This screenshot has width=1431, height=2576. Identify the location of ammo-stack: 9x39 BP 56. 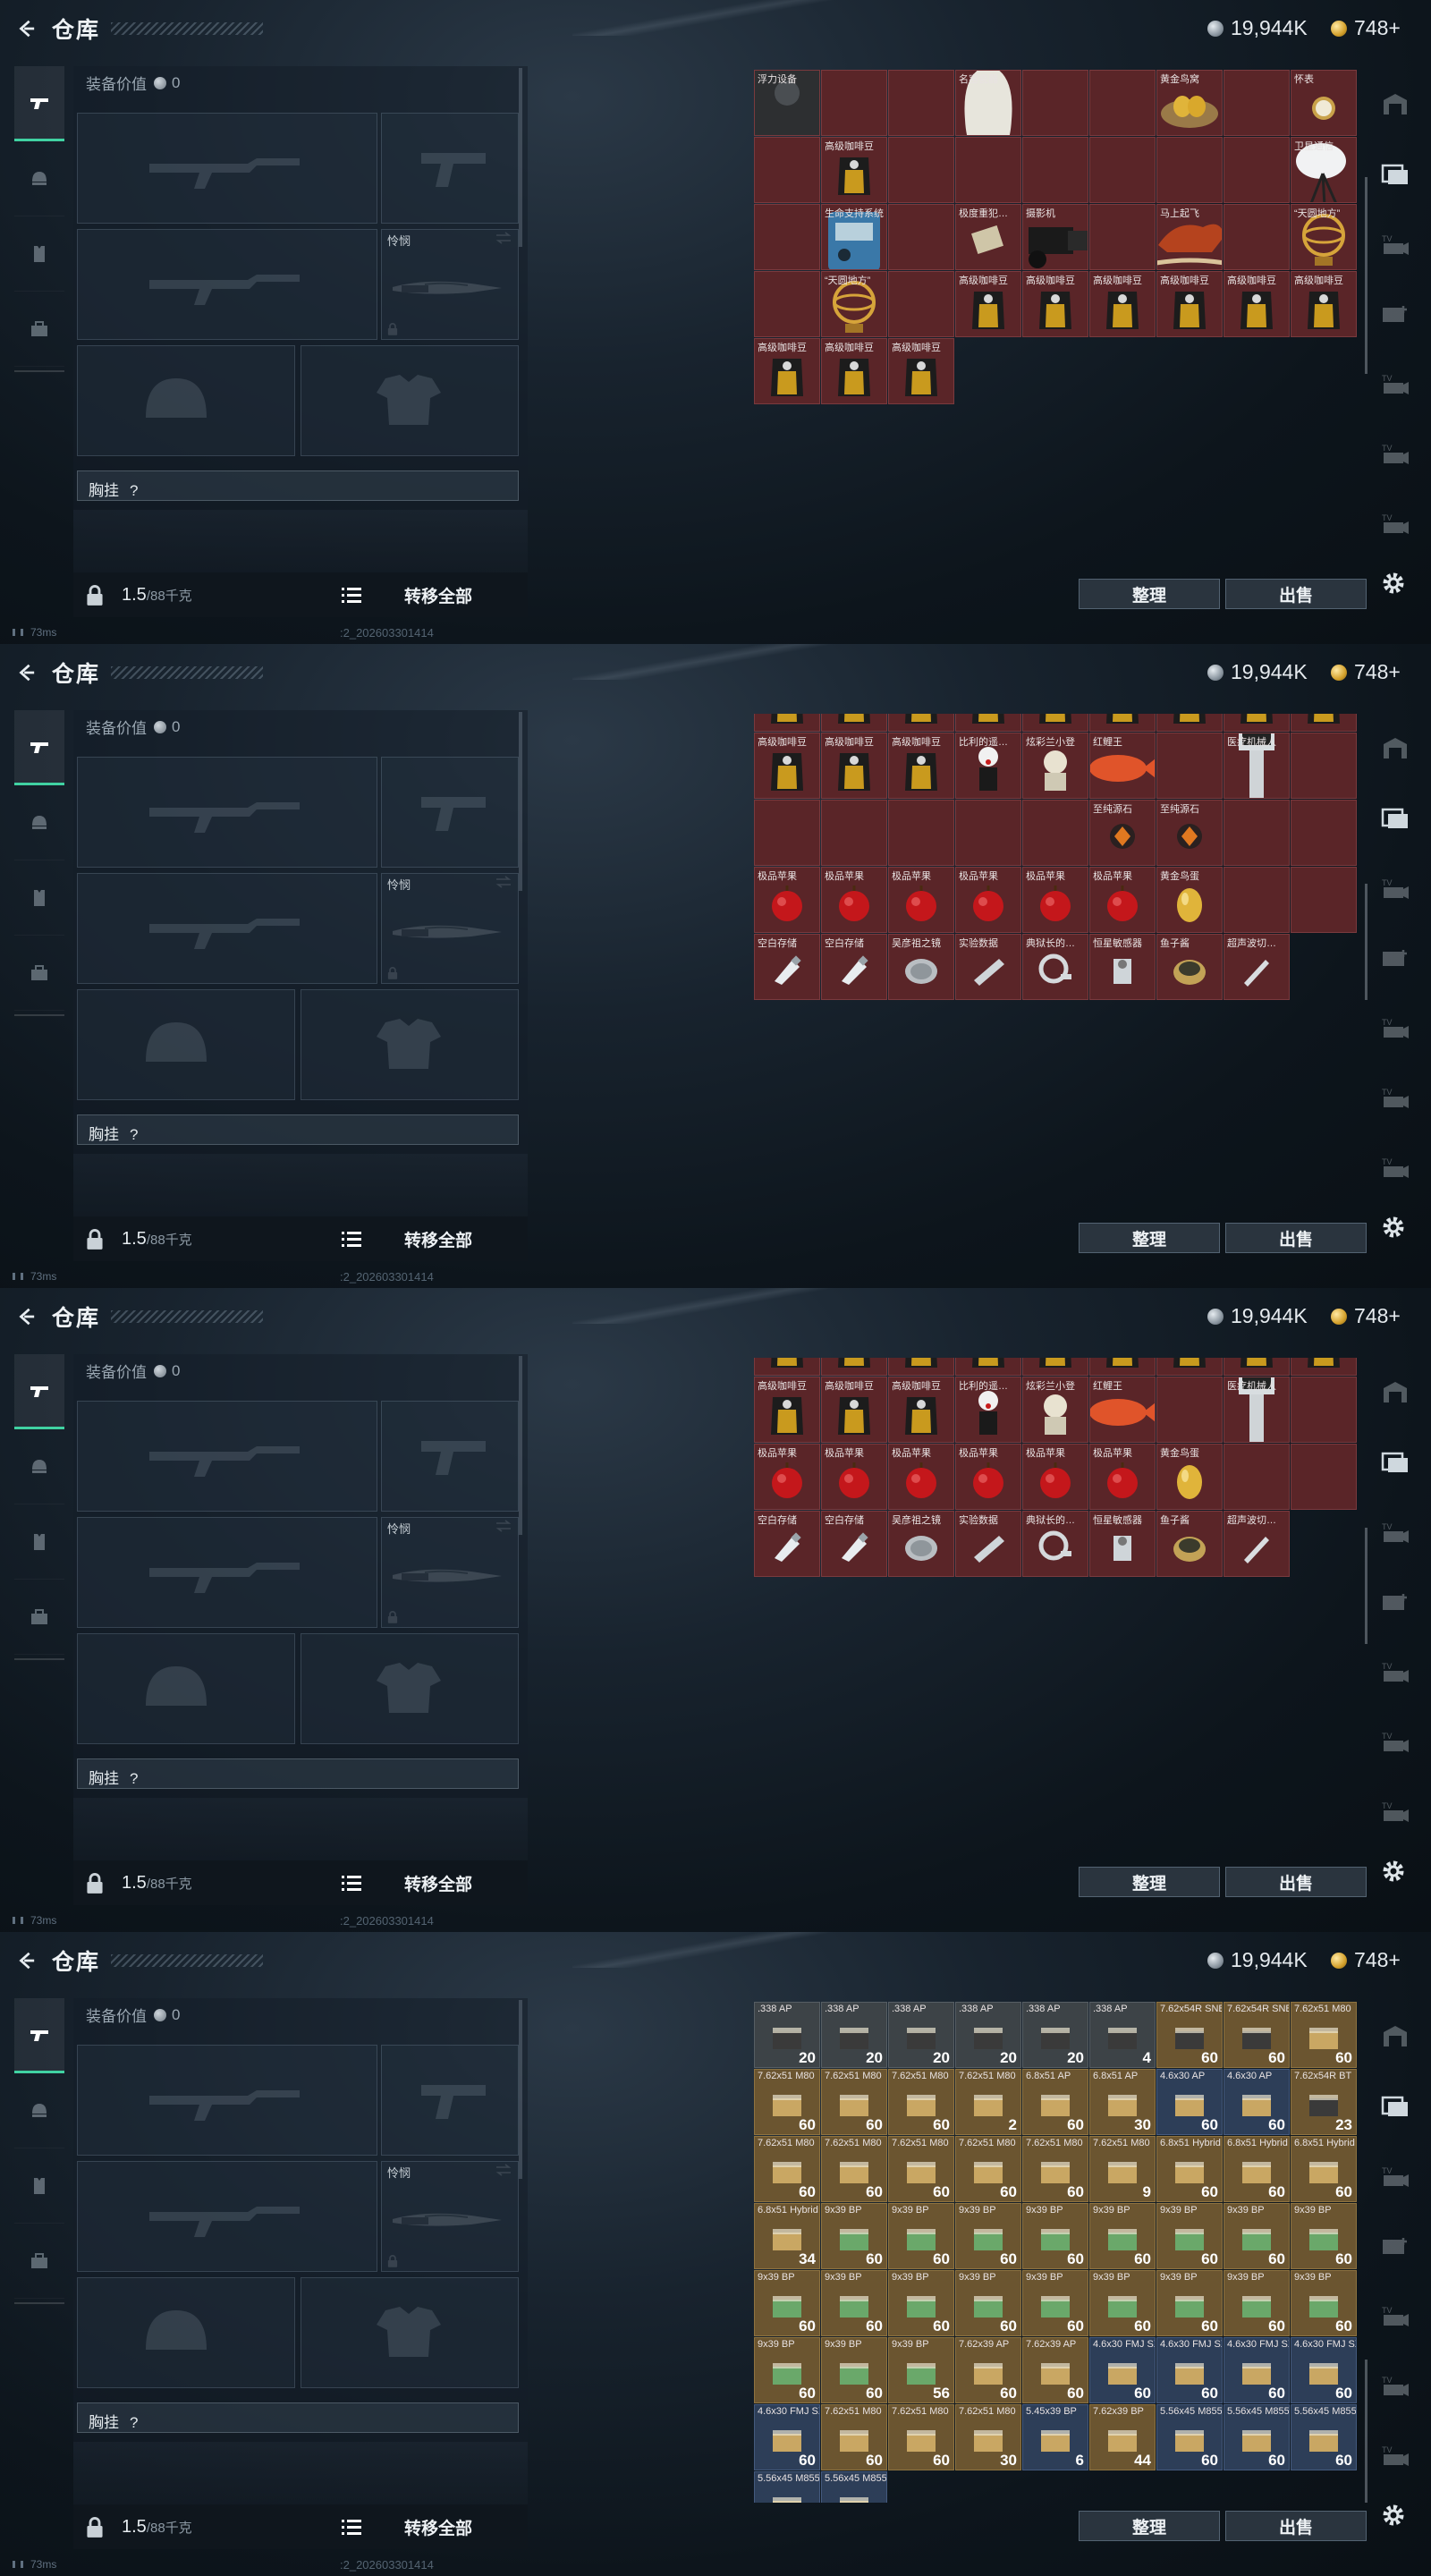
(921, 2370).